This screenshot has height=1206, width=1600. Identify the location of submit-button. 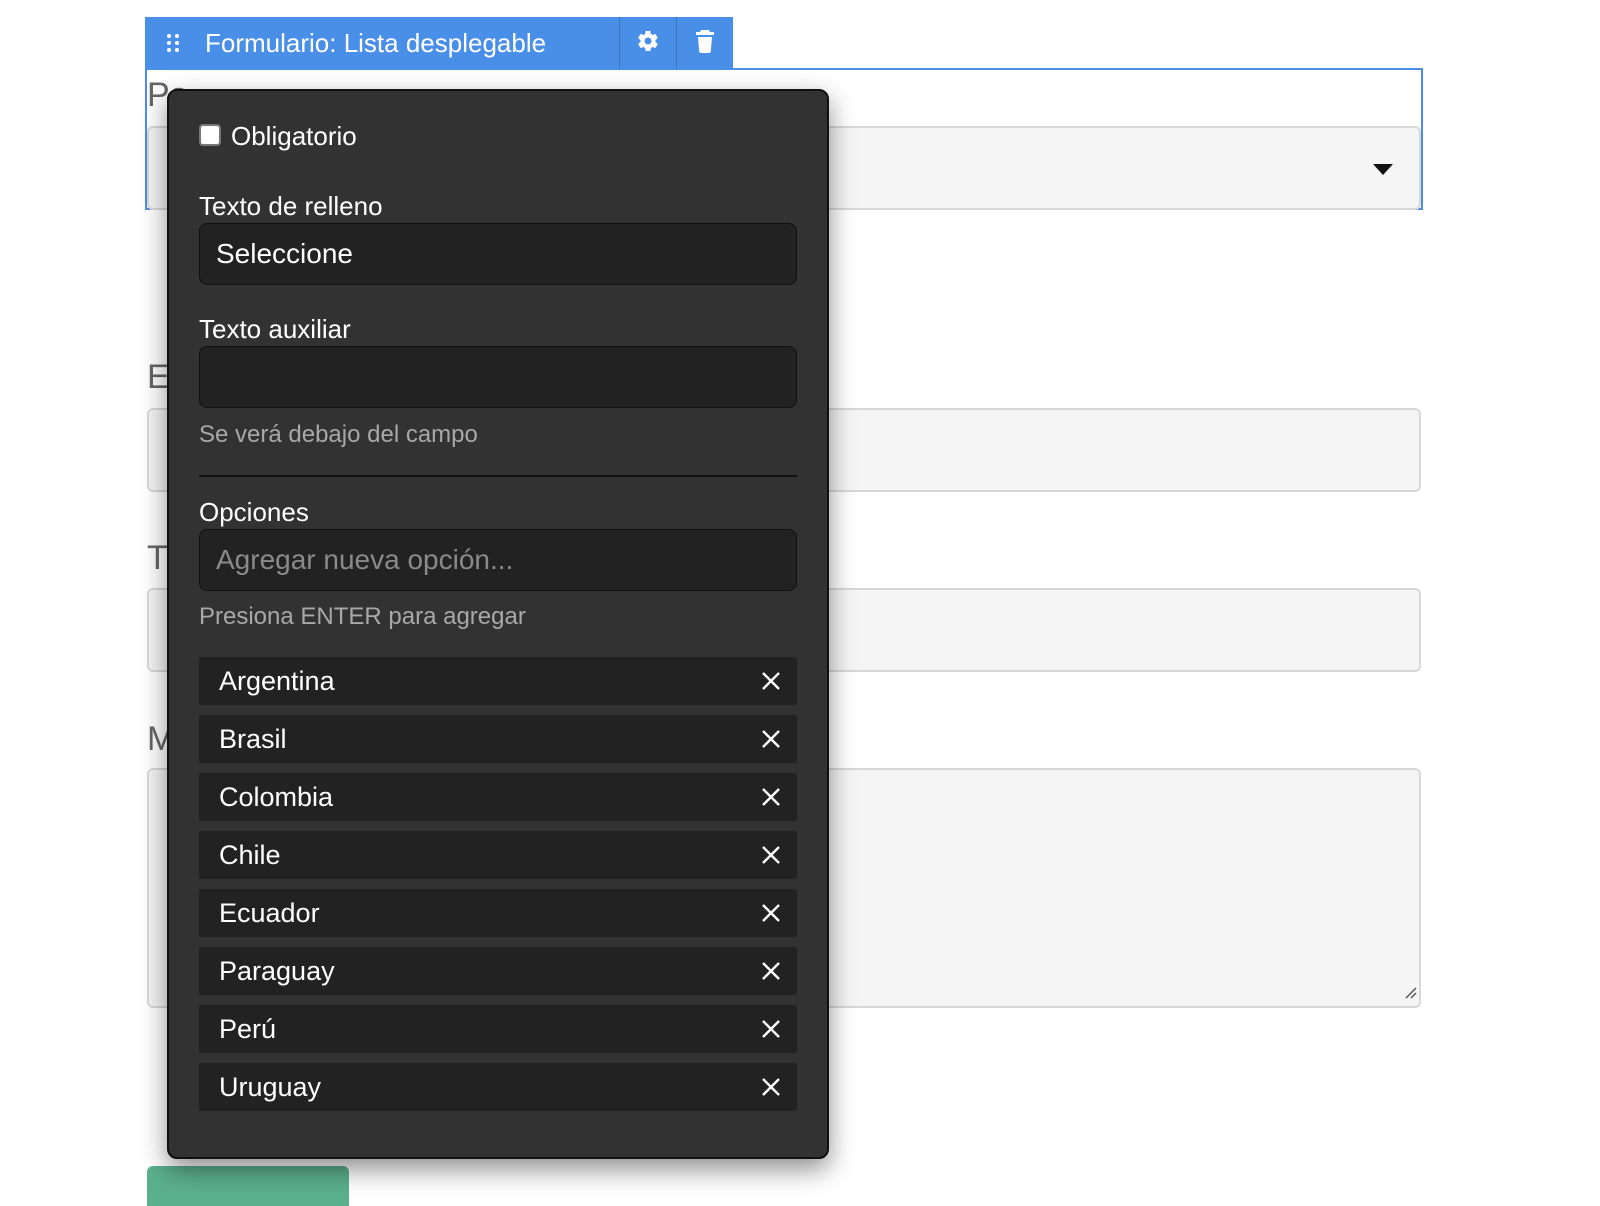
(248, 1186).